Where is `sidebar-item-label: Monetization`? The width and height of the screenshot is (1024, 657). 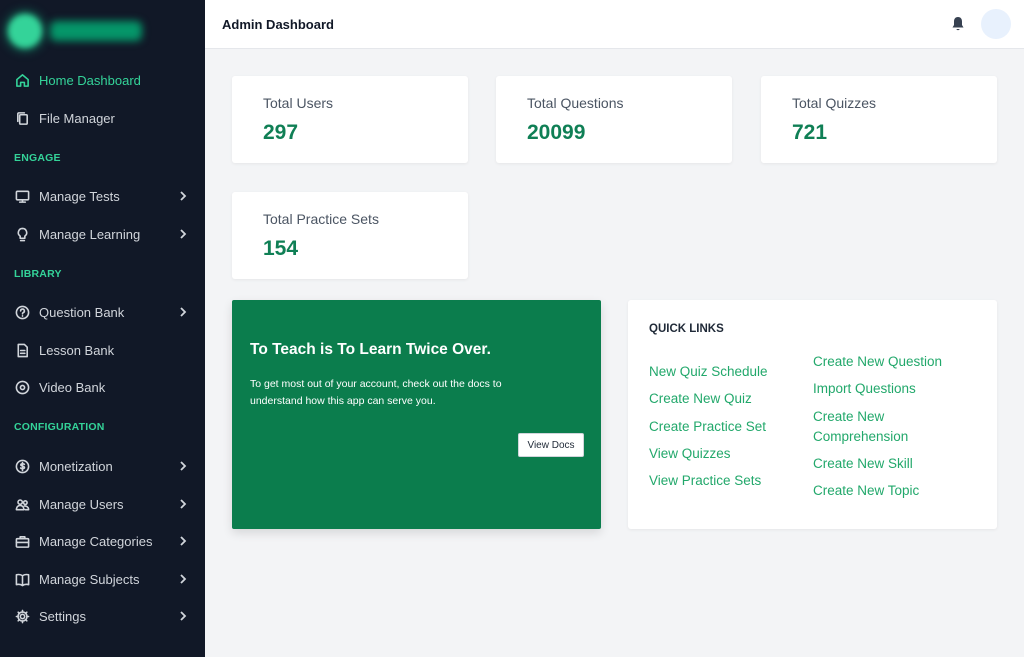
sidebar-item-label: Monetization is located at coordinates (76, 466).